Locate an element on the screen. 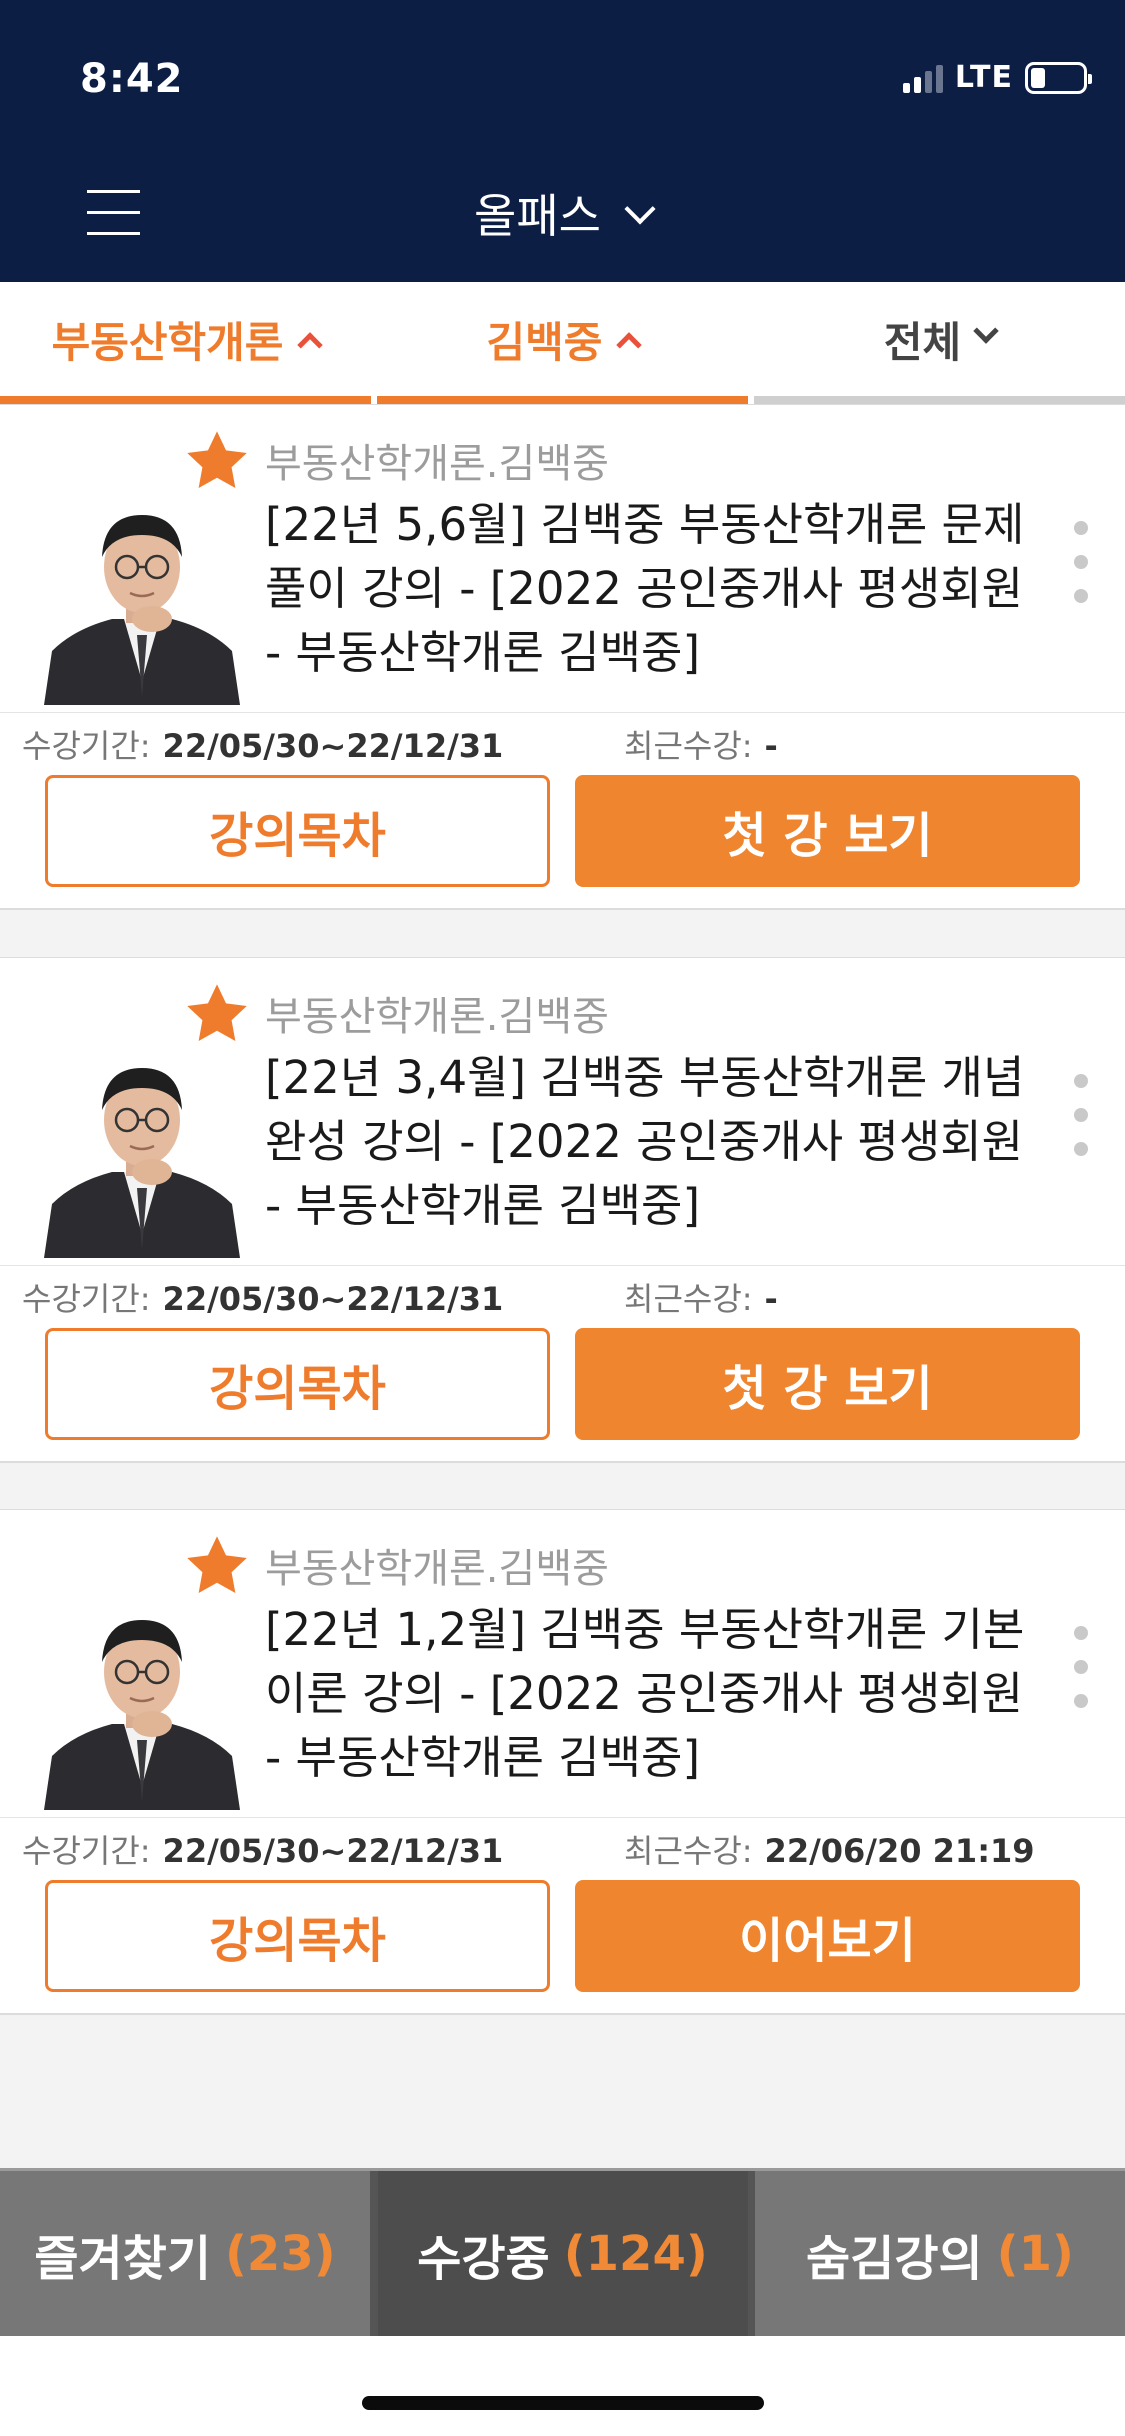 The image size is (1125, 2436). filter-all-label: 전체 is located at coordinates (922, 342).